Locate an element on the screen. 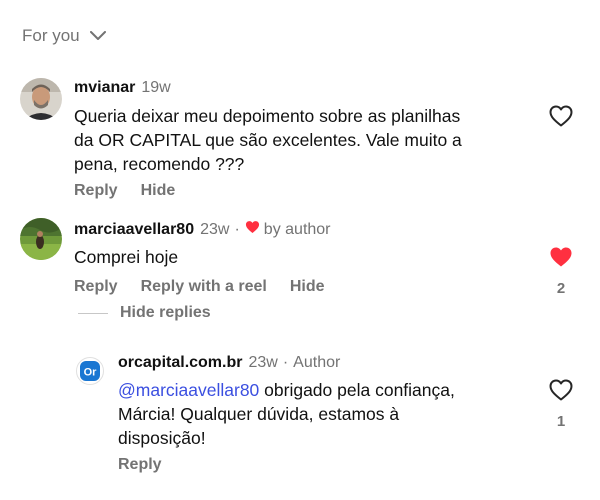 This screenshot has width=600, height=500. username: marciaavellar80 is located at coordinates (134, 230).